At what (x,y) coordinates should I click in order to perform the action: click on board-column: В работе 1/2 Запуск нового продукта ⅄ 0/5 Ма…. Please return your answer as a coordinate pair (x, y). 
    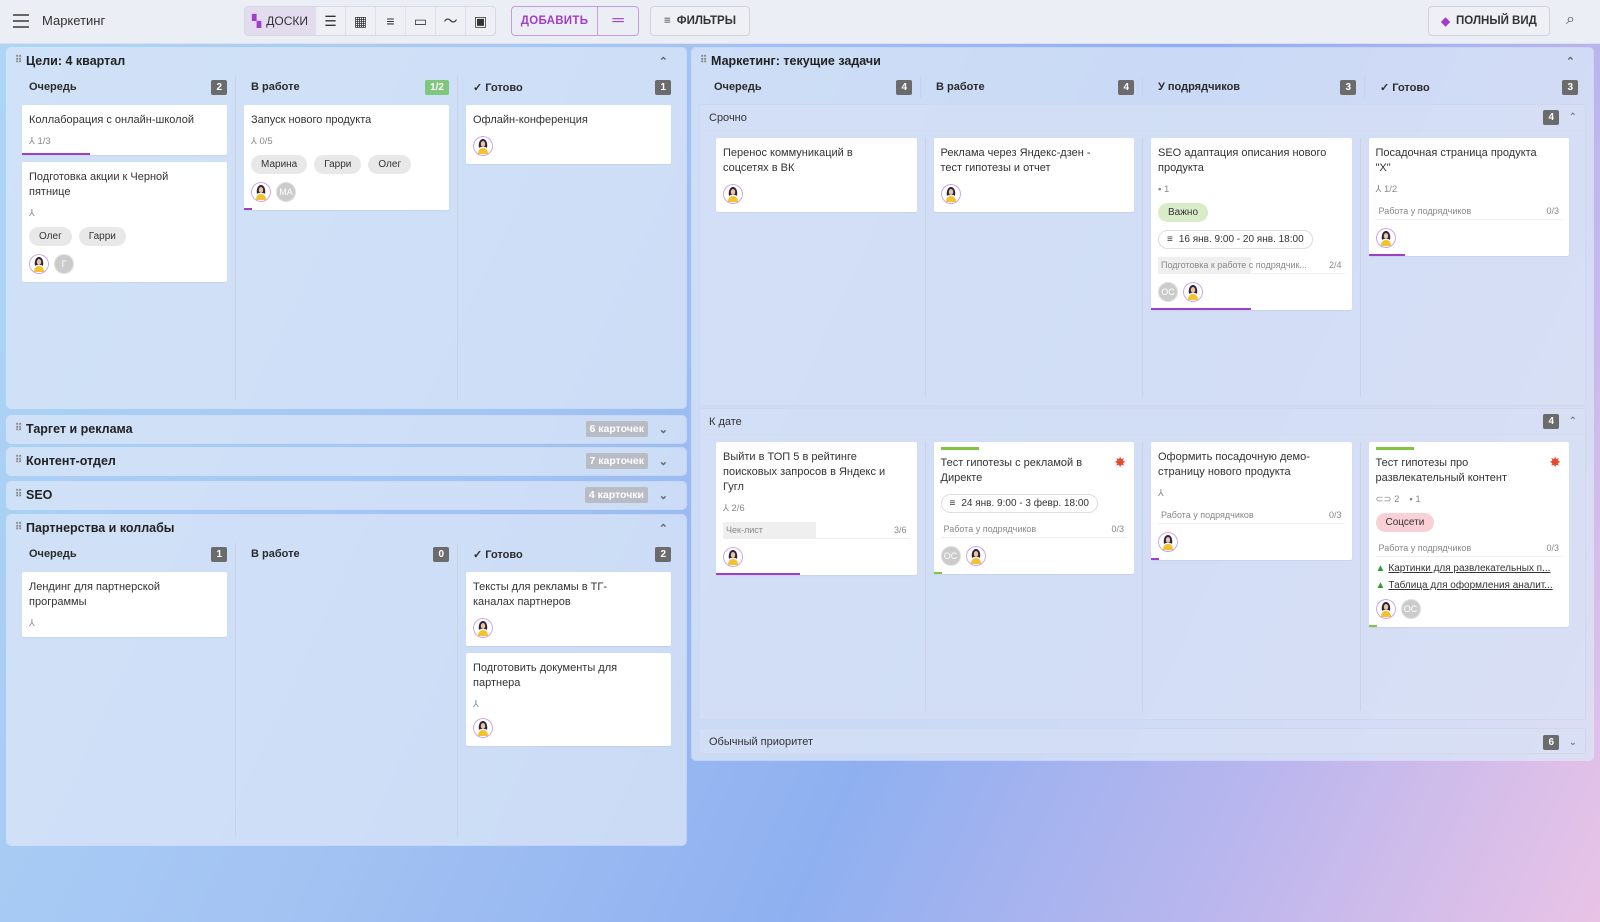
    Looking at the image, I should click on (347, 238).